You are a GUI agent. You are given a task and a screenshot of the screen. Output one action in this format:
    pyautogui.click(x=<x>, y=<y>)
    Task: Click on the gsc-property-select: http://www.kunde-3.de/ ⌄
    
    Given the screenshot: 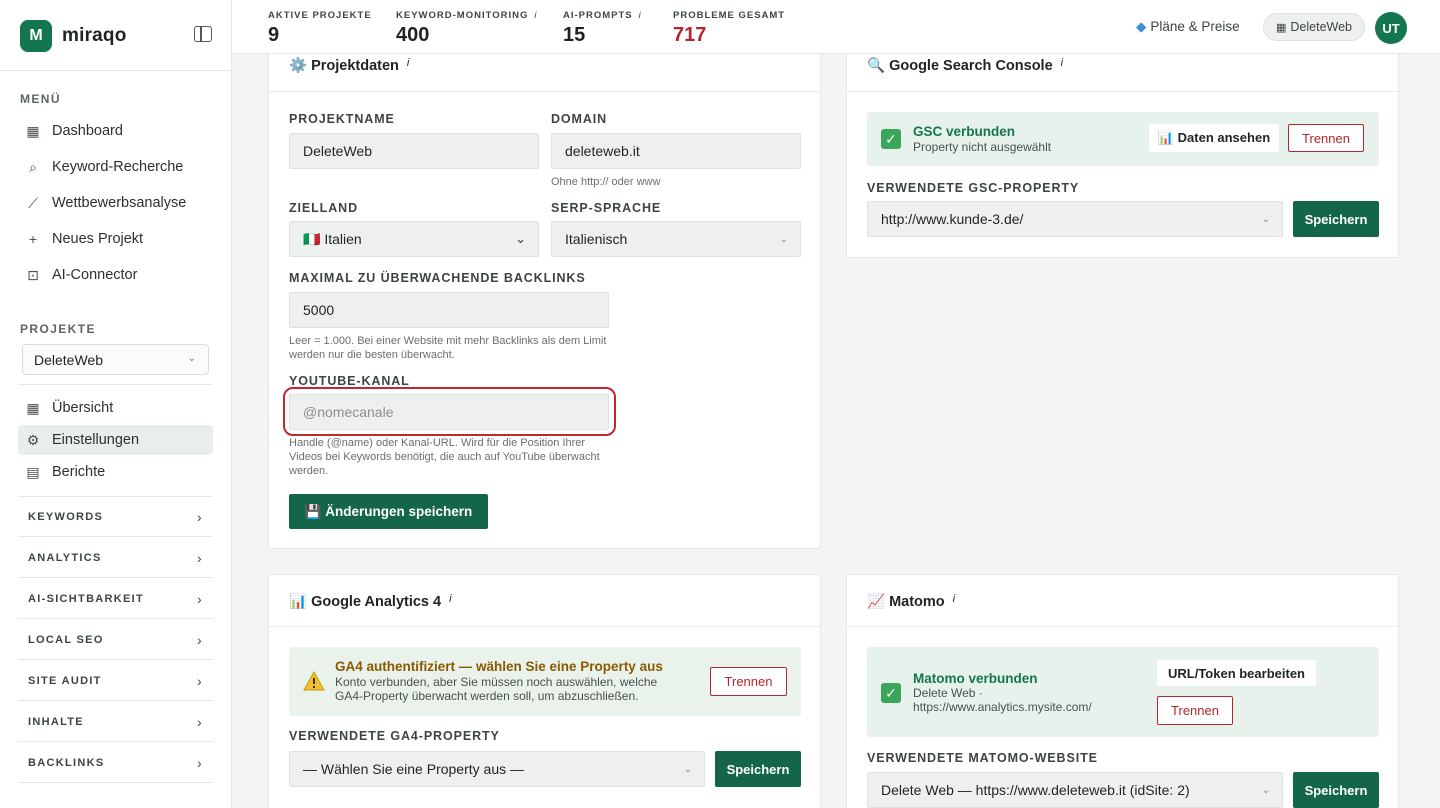 What is the action you would take?
    pyautogui.click(x=1075, y=219)
    